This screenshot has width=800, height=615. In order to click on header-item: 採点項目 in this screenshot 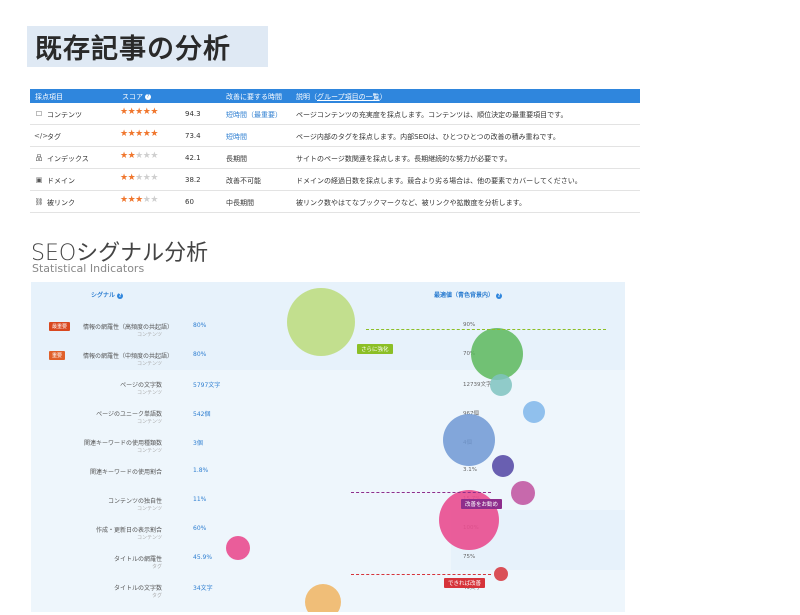, I will do `click(49, 97)`.